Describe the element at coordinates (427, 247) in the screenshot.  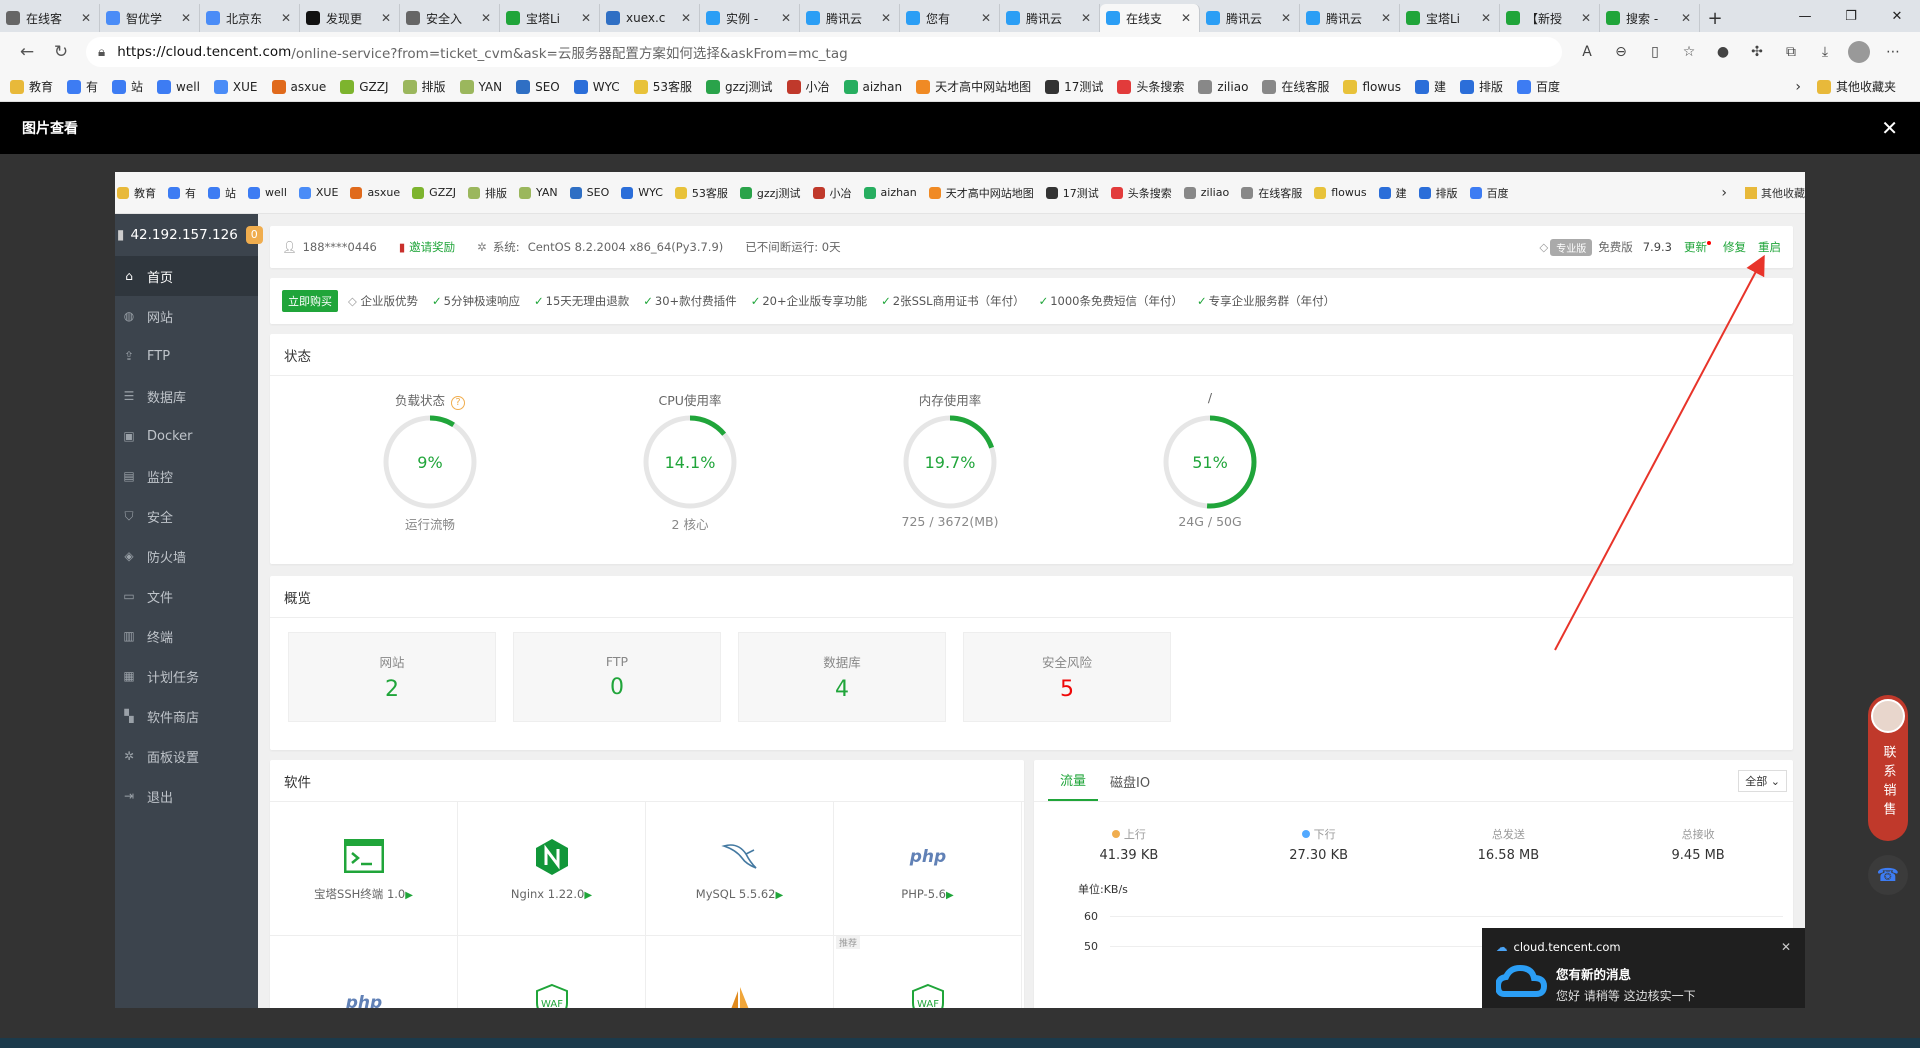
I see `invite-link: ▮ 邀请奖励` at that location.